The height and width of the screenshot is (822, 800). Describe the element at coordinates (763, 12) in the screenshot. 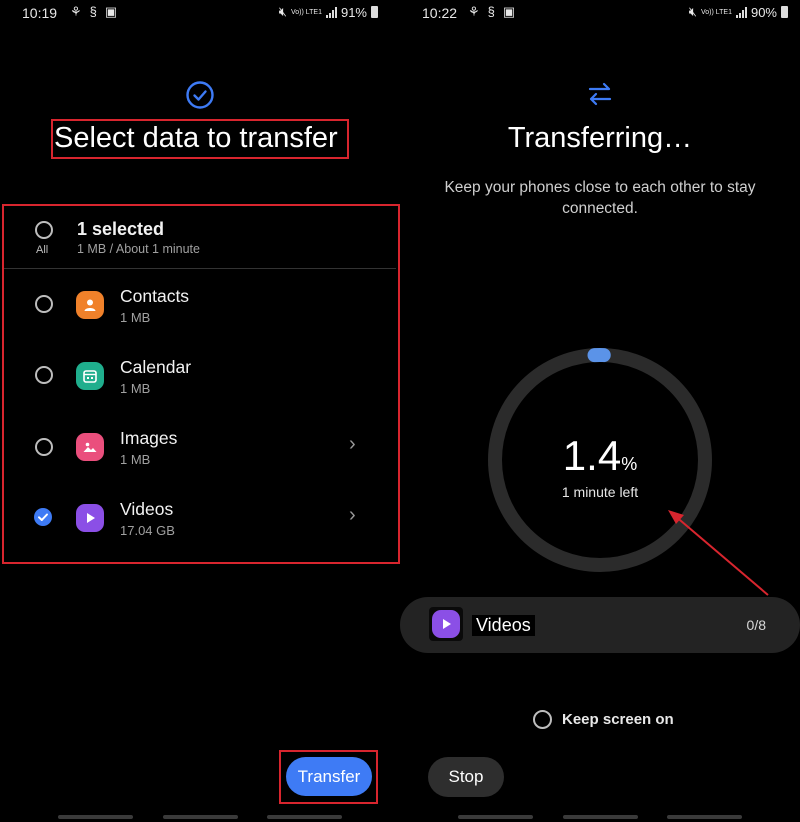

I see `battery-percent: 90%` at that location.